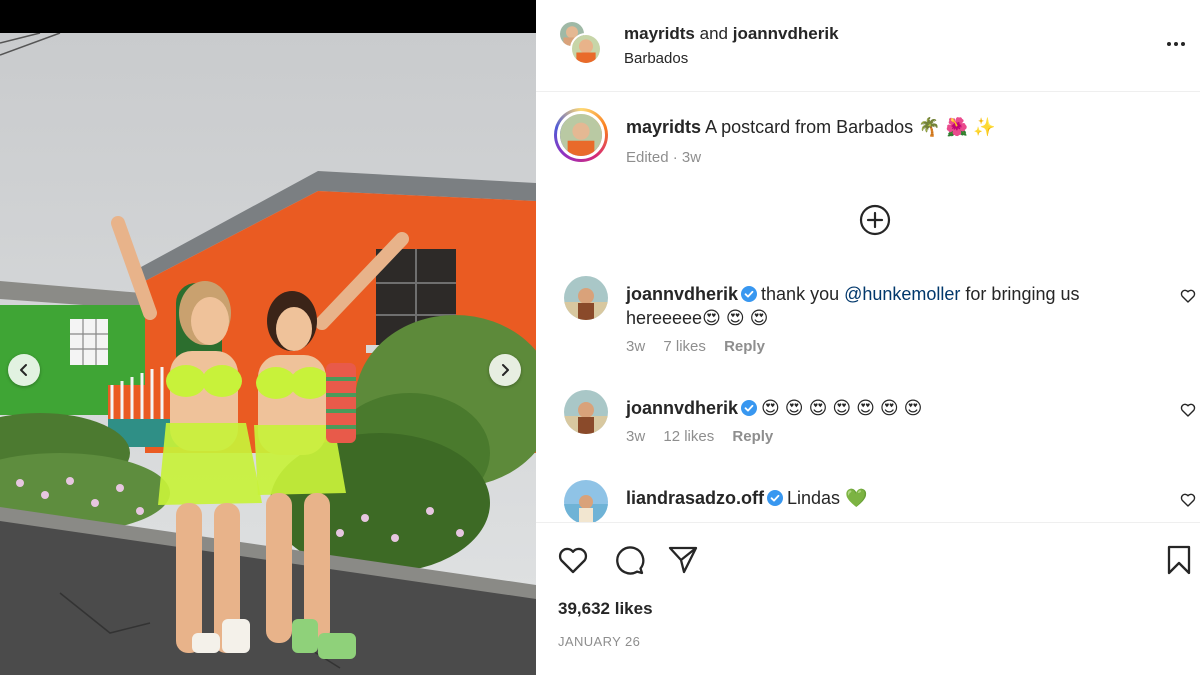 Image resolution: width=1200 pixels, height=675 pixels. What do you see at coordinates (731, 34) in the screenshot?
I see `post-authors: mayridts and joannvdherik` at bounding box center [731, 34].